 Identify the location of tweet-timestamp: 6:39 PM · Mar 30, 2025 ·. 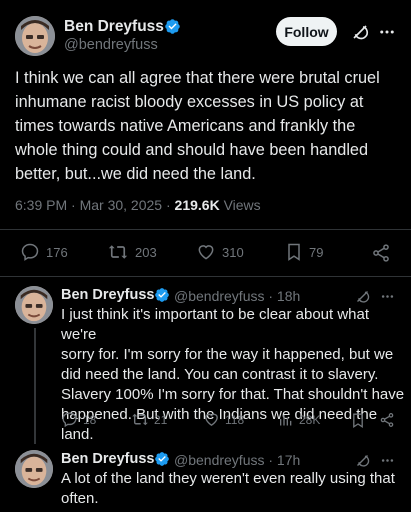
(95, 205).